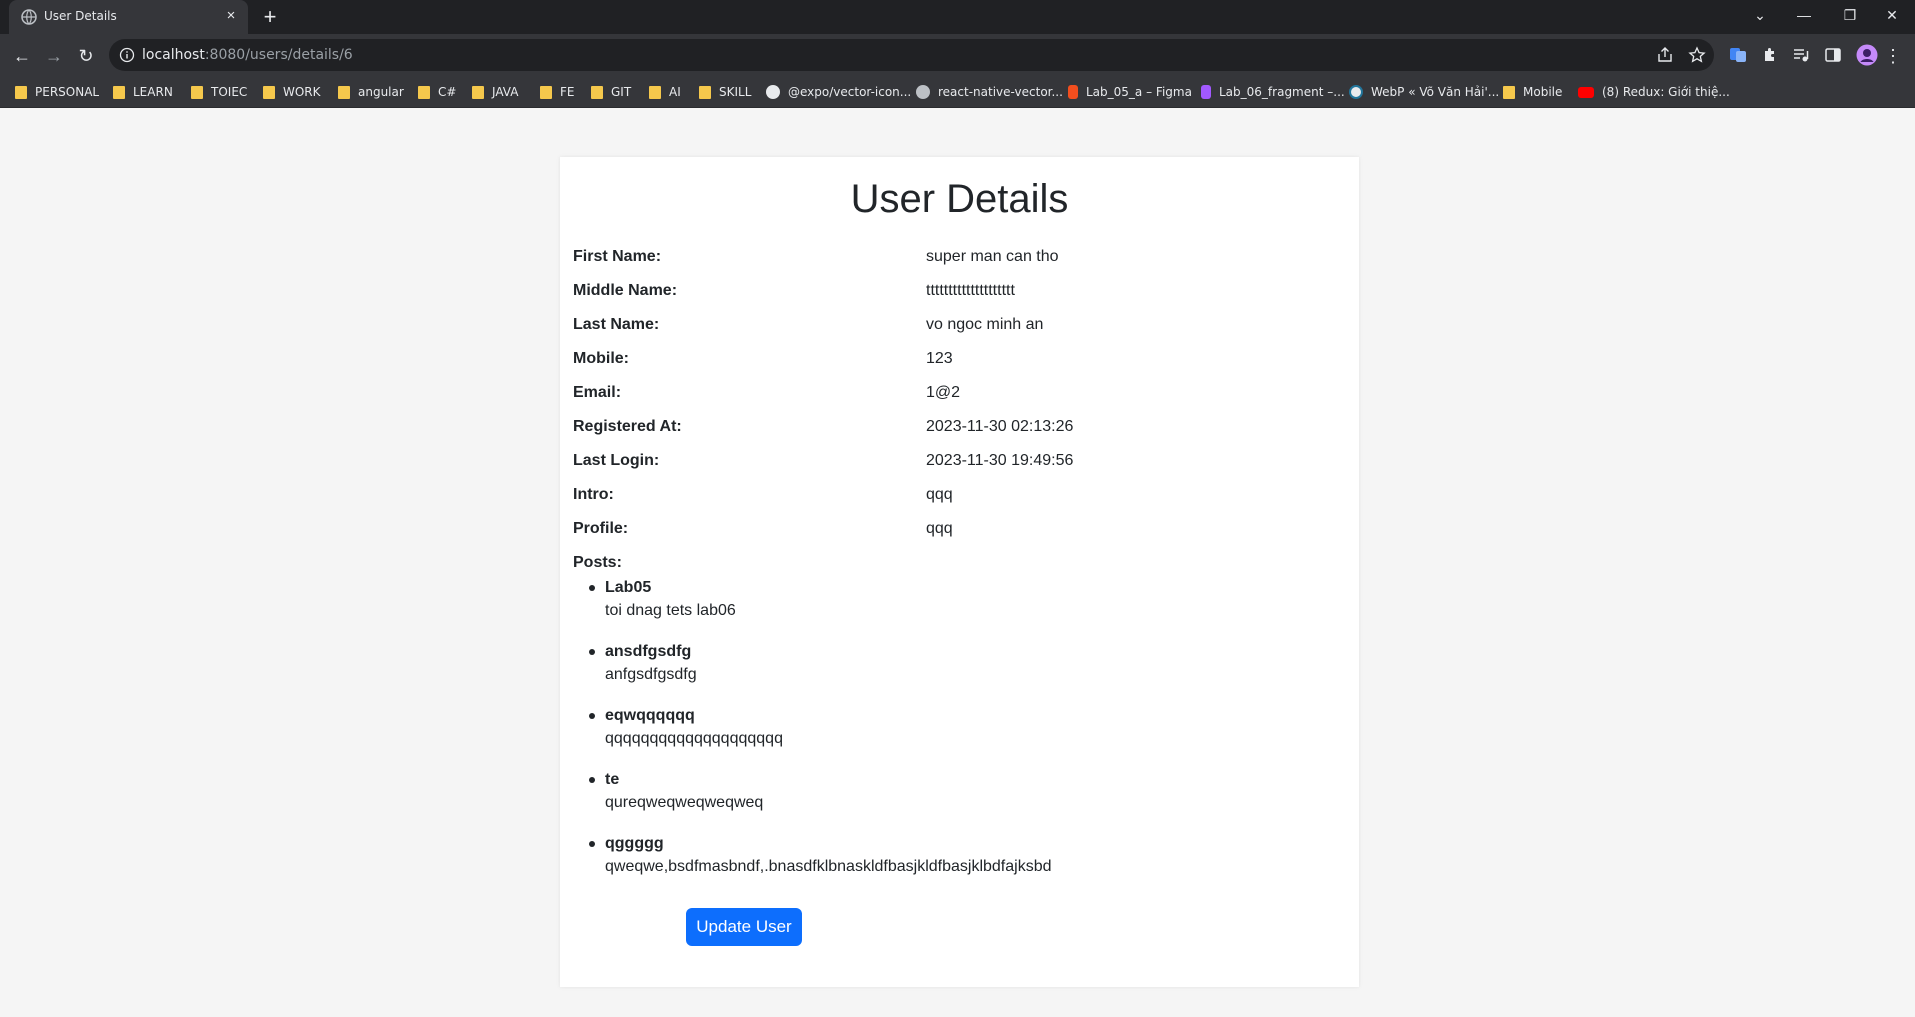 The width and height of the screenshot is (1915, 1017). I want to click on field-value: 2023-11-30 19:49:56, so click(1000, 460).